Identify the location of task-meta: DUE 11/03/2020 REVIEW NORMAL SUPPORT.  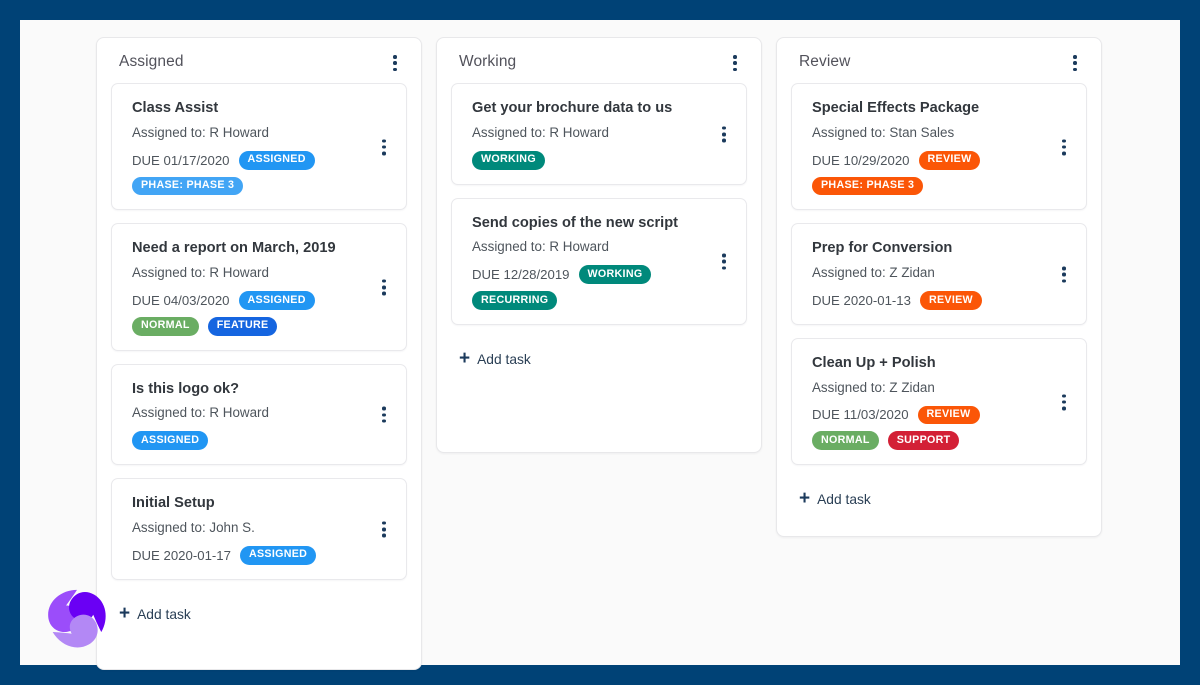
(929, 428).